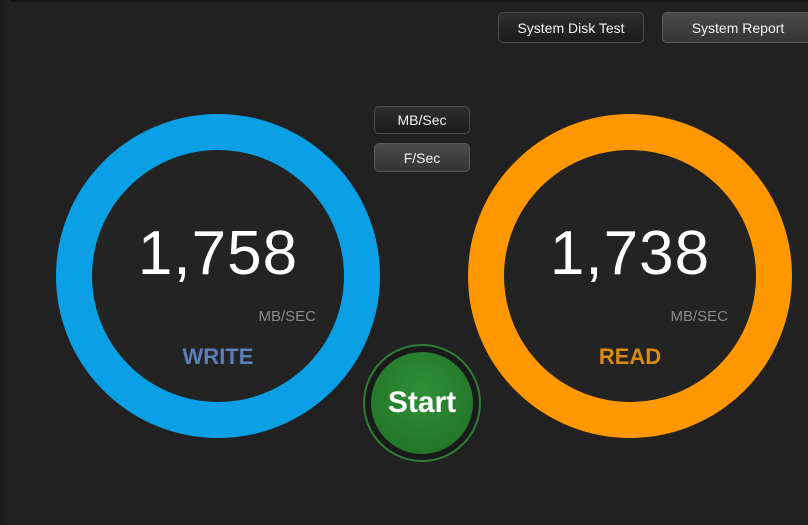 The height and width of the screenshot is (525, 808). What do you see at coordinates (404, 1) in the screenshot?
I see `window-top-edge` at bounding box center [404, 1].